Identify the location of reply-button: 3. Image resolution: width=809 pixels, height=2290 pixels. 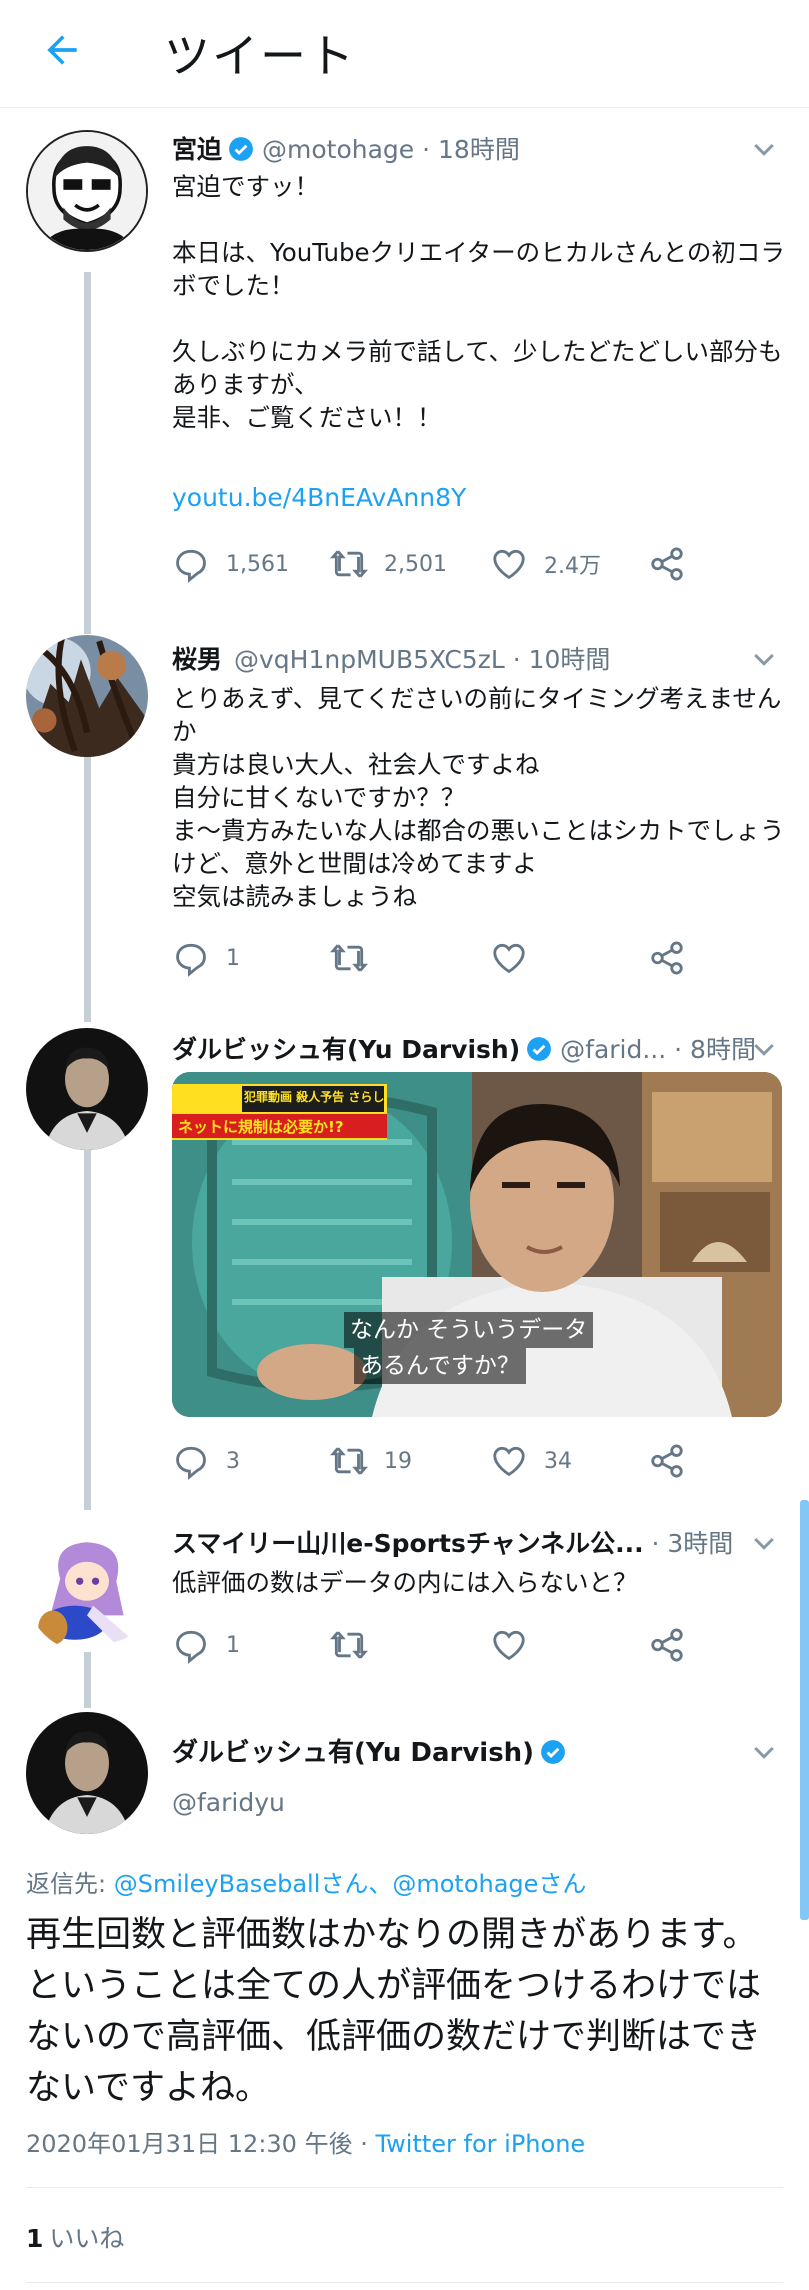
(206, 1461).